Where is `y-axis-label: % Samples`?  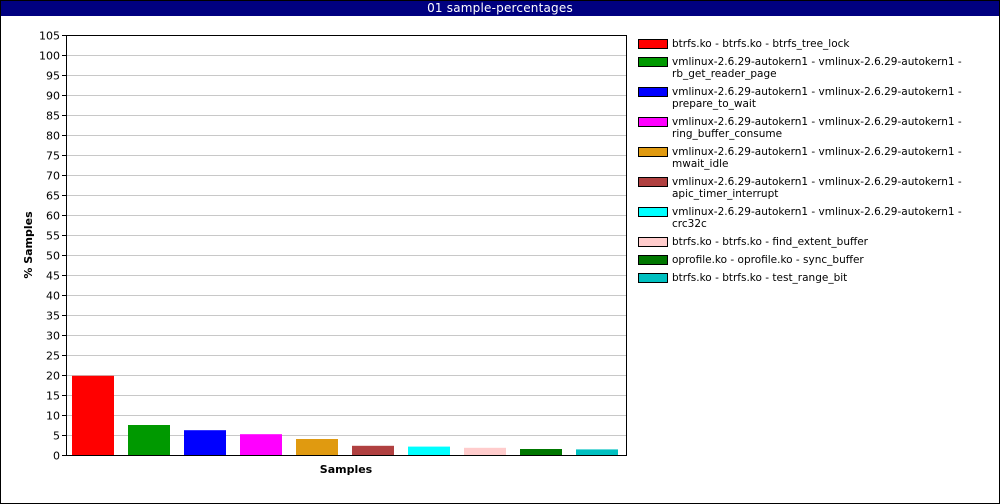 y-axis-label: % Samples is located at coordinates (28, 245).